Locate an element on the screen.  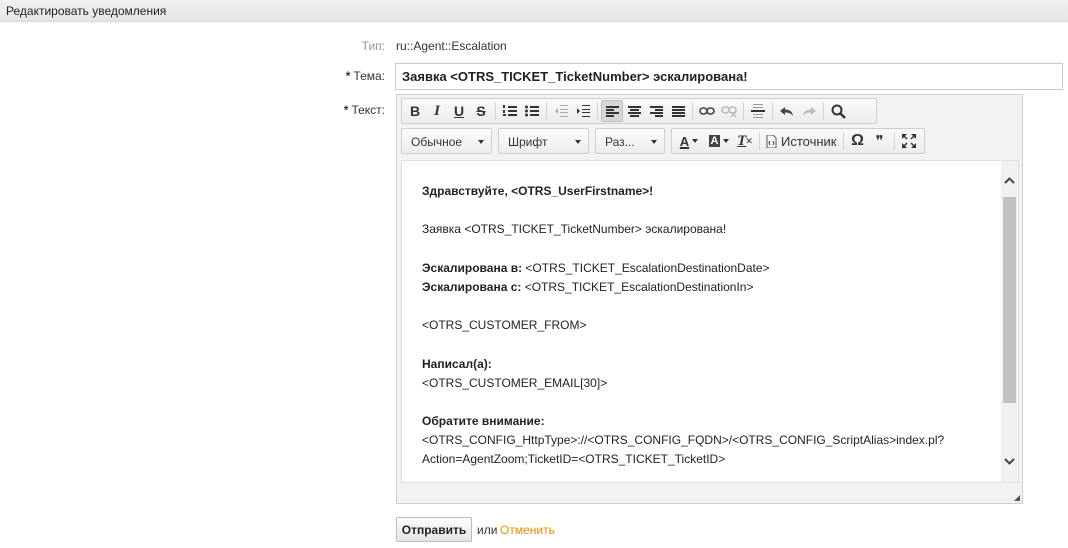
background-color-button: A is located at coordinates (719, 141).